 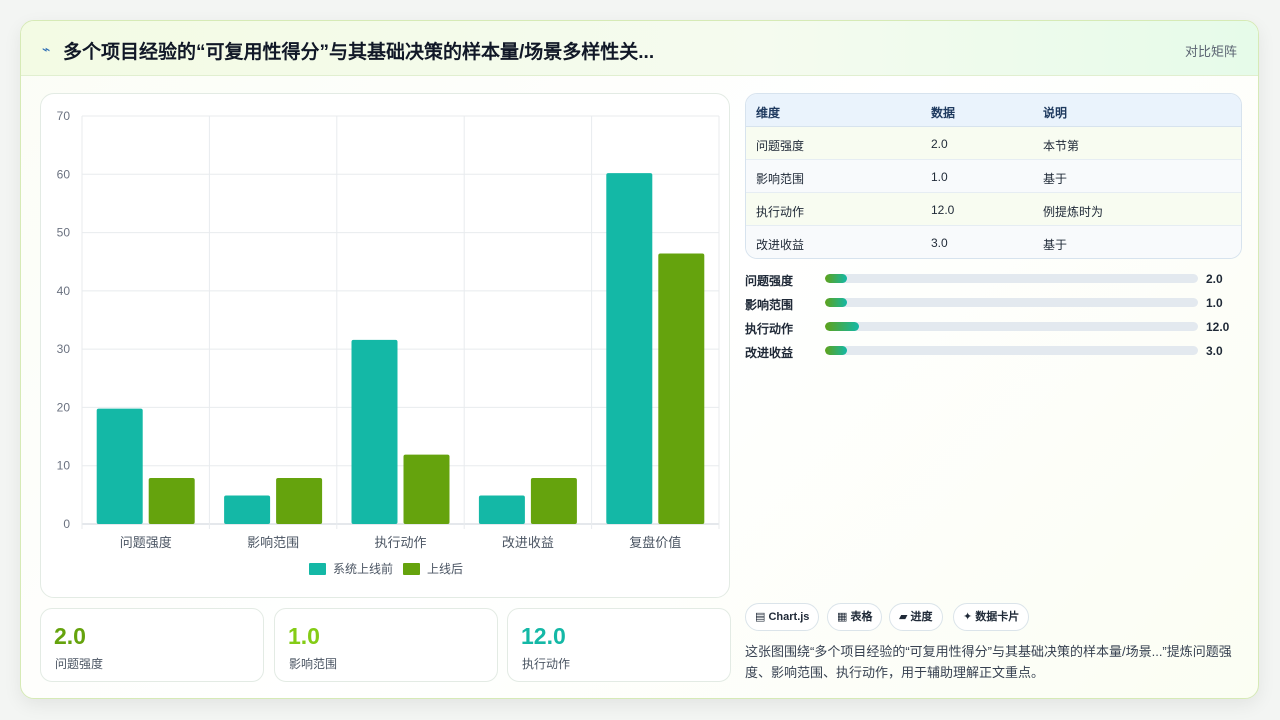 I want to click on table-cell: 2.0, so click(x=939, y=144).